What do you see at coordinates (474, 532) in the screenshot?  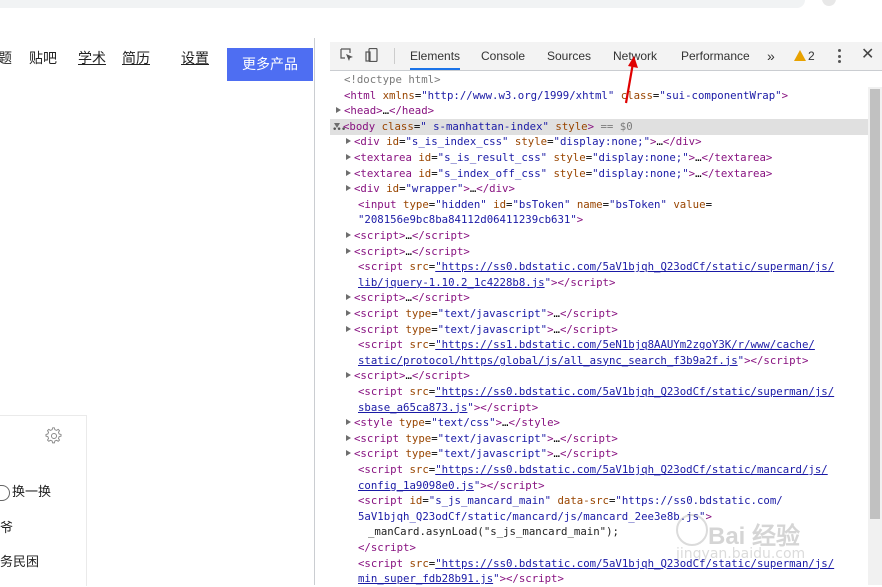 I see `dom-line: _manCard.asynLoad("s_js_mancard_main");` at bounding box center [474, 532].